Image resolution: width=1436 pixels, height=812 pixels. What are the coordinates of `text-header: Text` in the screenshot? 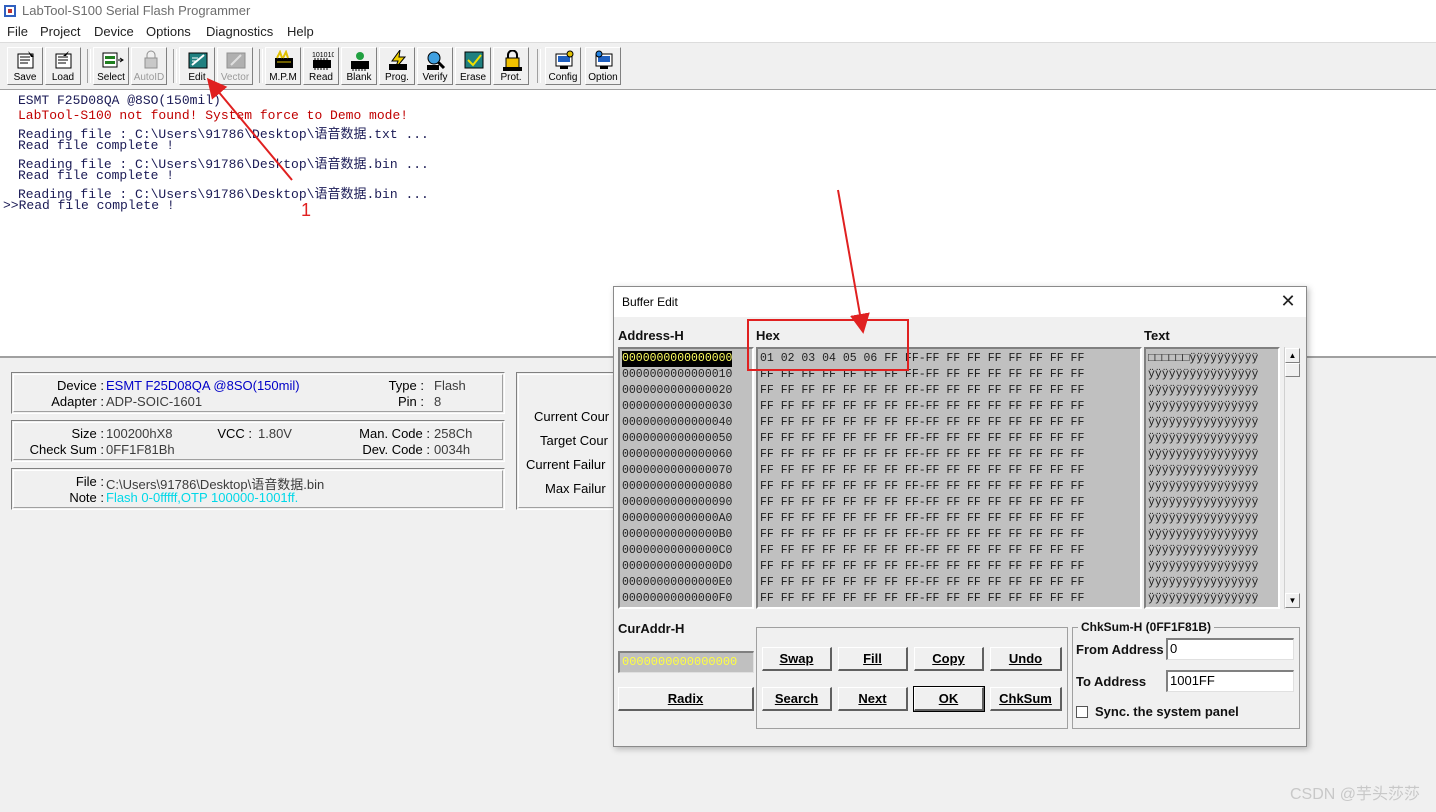 It's located at (1157, 335).